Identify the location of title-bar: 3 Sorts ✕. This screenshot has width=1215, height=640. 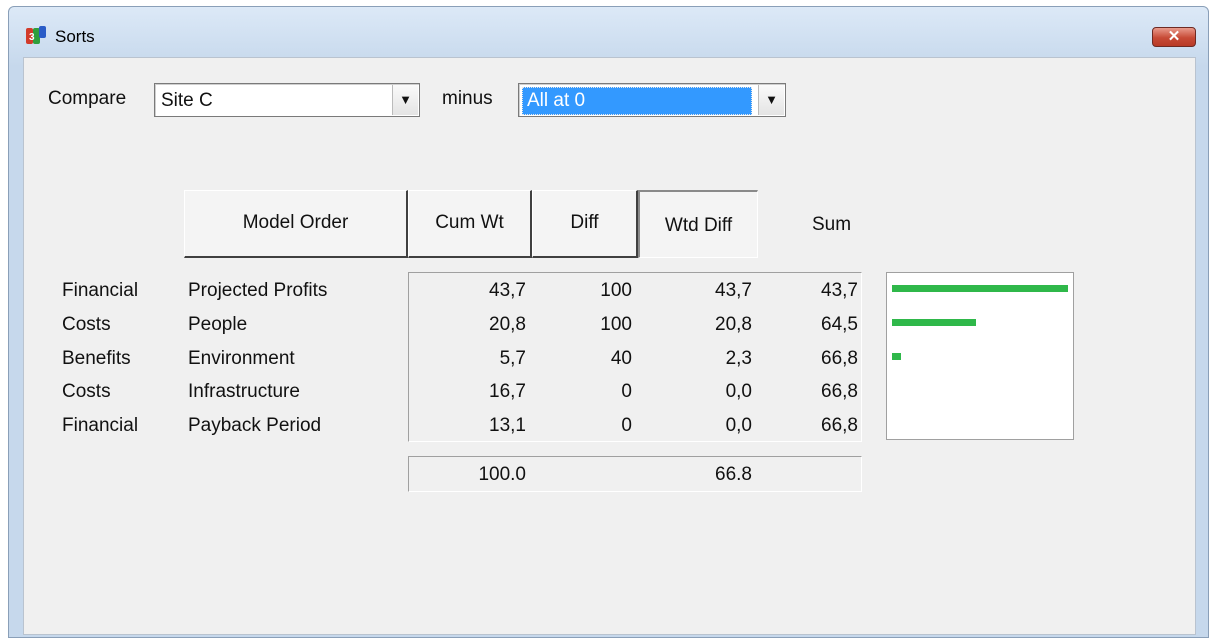
(608, 32).